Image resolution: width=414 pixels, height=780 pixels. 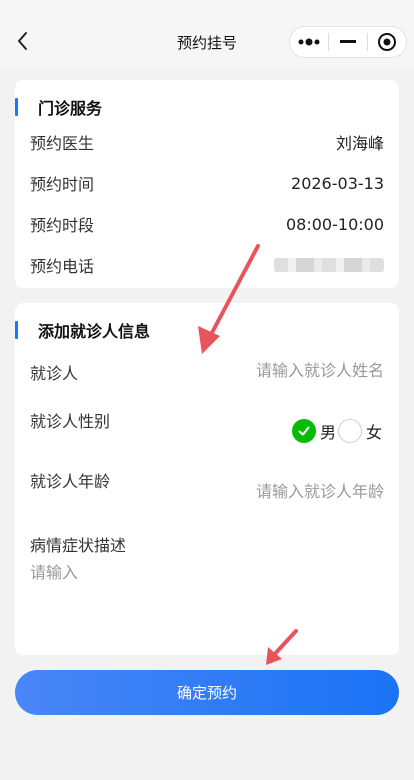 I want to click on patient-age-label: 就诊人年龄, so click(x=70, y=481).